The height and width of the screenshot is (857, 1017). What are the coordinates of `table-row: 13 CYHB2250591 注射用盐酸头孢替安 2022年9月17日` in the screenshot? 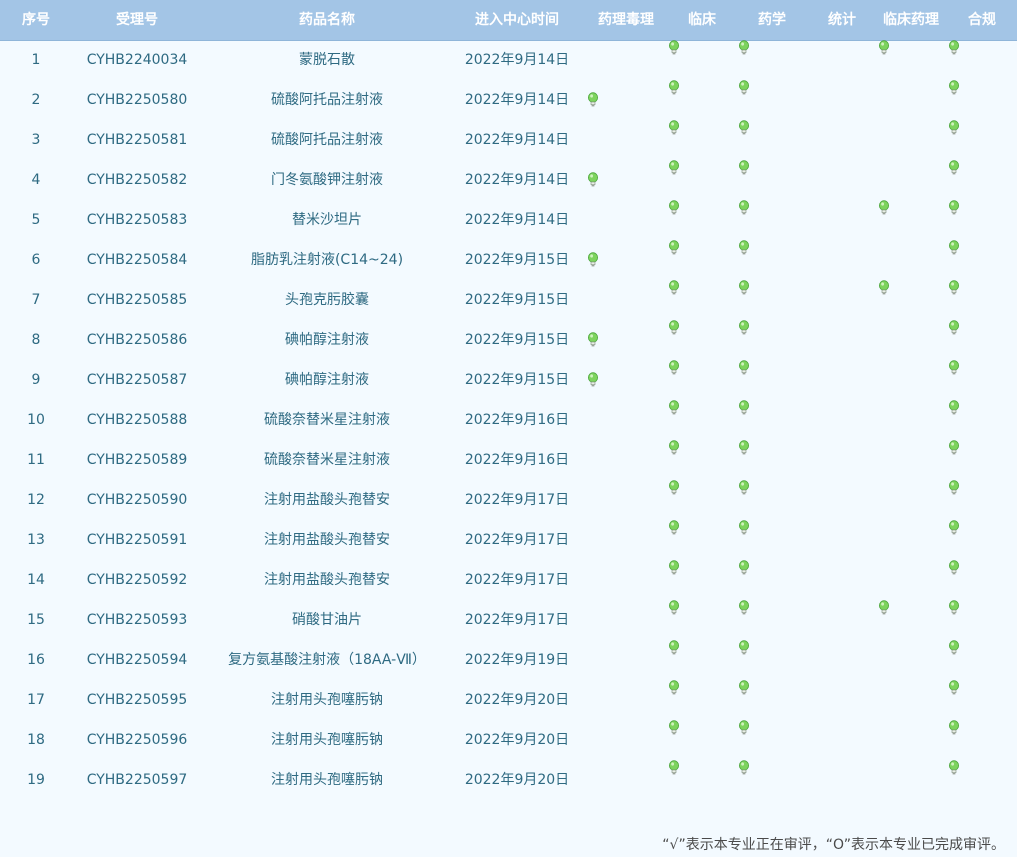 It's located at (508, 540).